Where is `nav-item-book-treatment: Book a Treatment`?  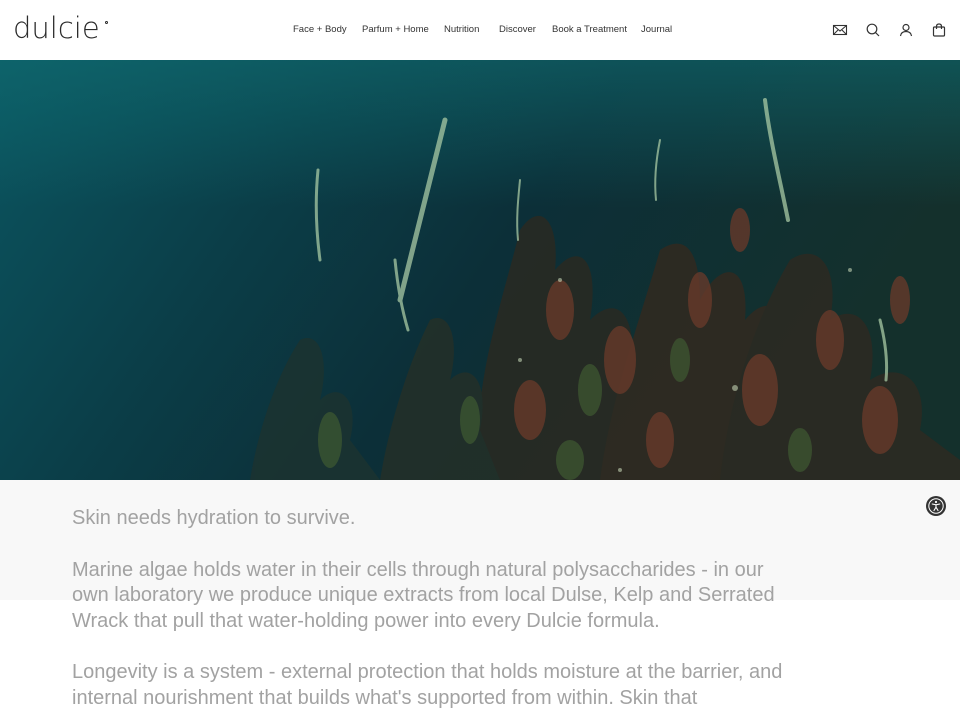 nav-item-book-treatment: Book a Treatment is located at coordinates (589, 30).